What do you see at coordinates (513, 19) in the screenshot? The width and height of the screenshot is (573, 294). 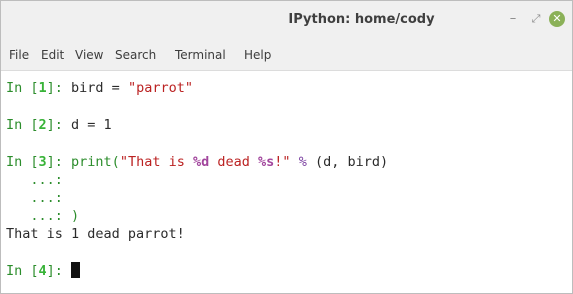 I see `minimize-button: –` at bounding box center [513, 19].